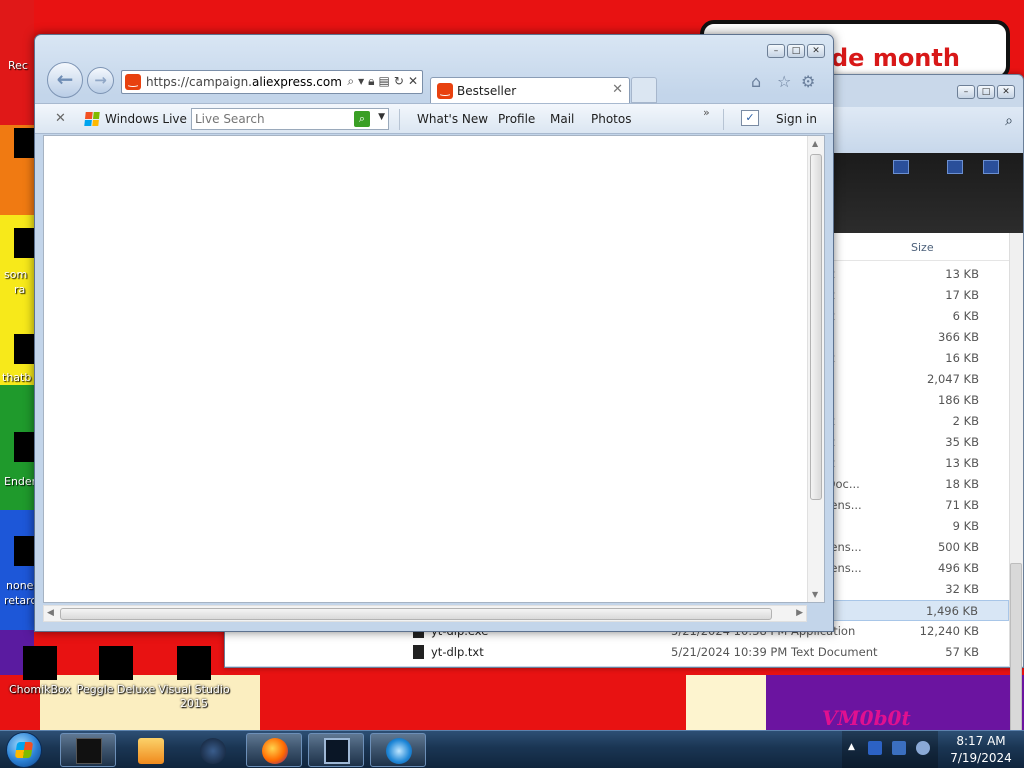  I want to click on search-go-icon: ⌕, so click(362, 119).